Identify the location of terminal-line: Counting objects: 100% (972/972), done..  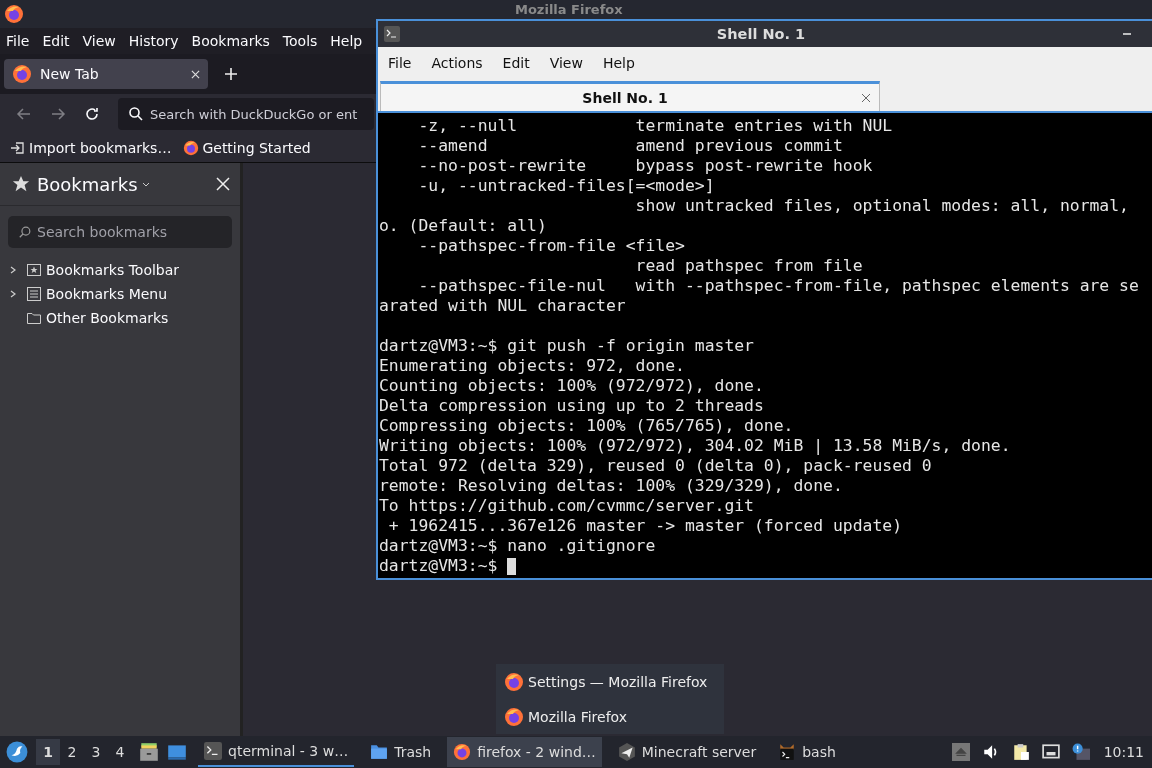
(571, 386).